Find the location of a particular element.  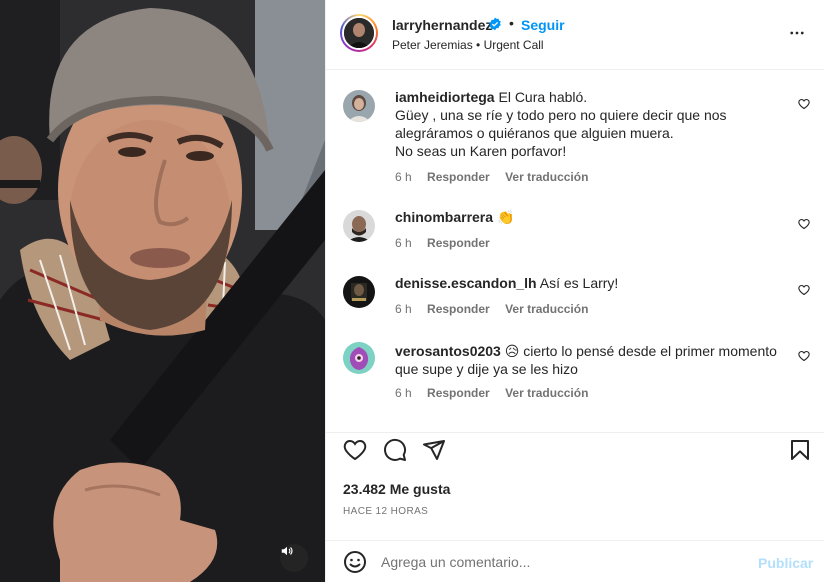

author-avatar-image is located at coordinates (359, 33).